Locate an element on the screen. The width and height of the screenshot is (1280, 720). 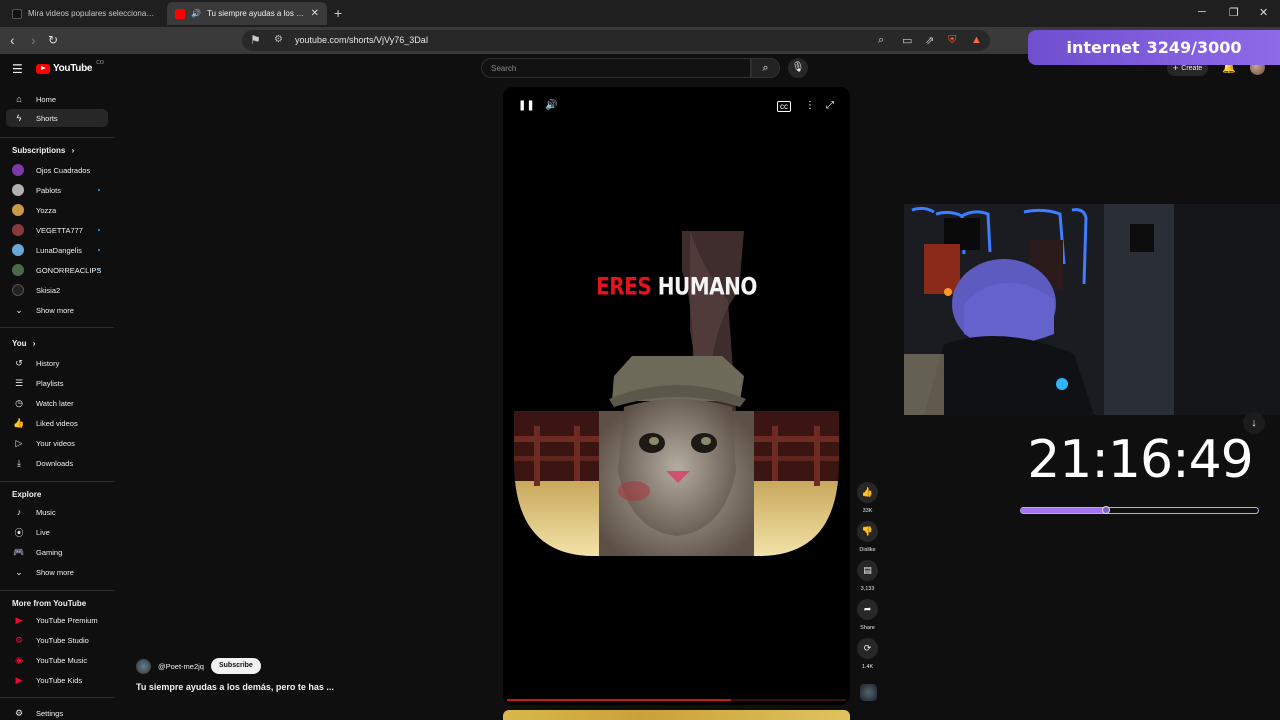
sidebar-item-watch-later: ◷ Watch later is located at coordinates (57, 403).